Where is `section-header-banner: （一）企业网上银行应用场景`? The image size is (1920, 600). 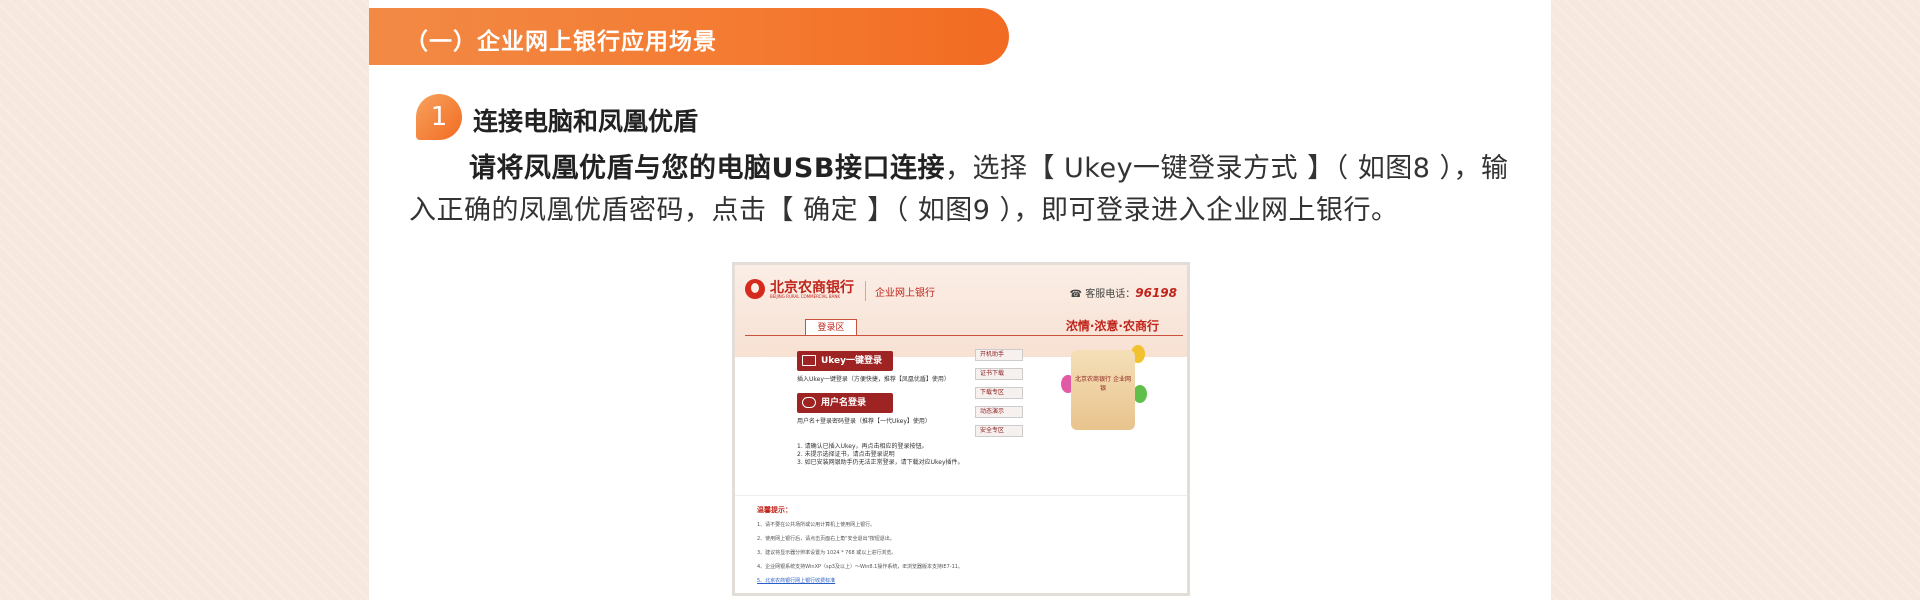
section-header-banner: （一）企业网上银行应用场景 is located at coordinates (689, 36).